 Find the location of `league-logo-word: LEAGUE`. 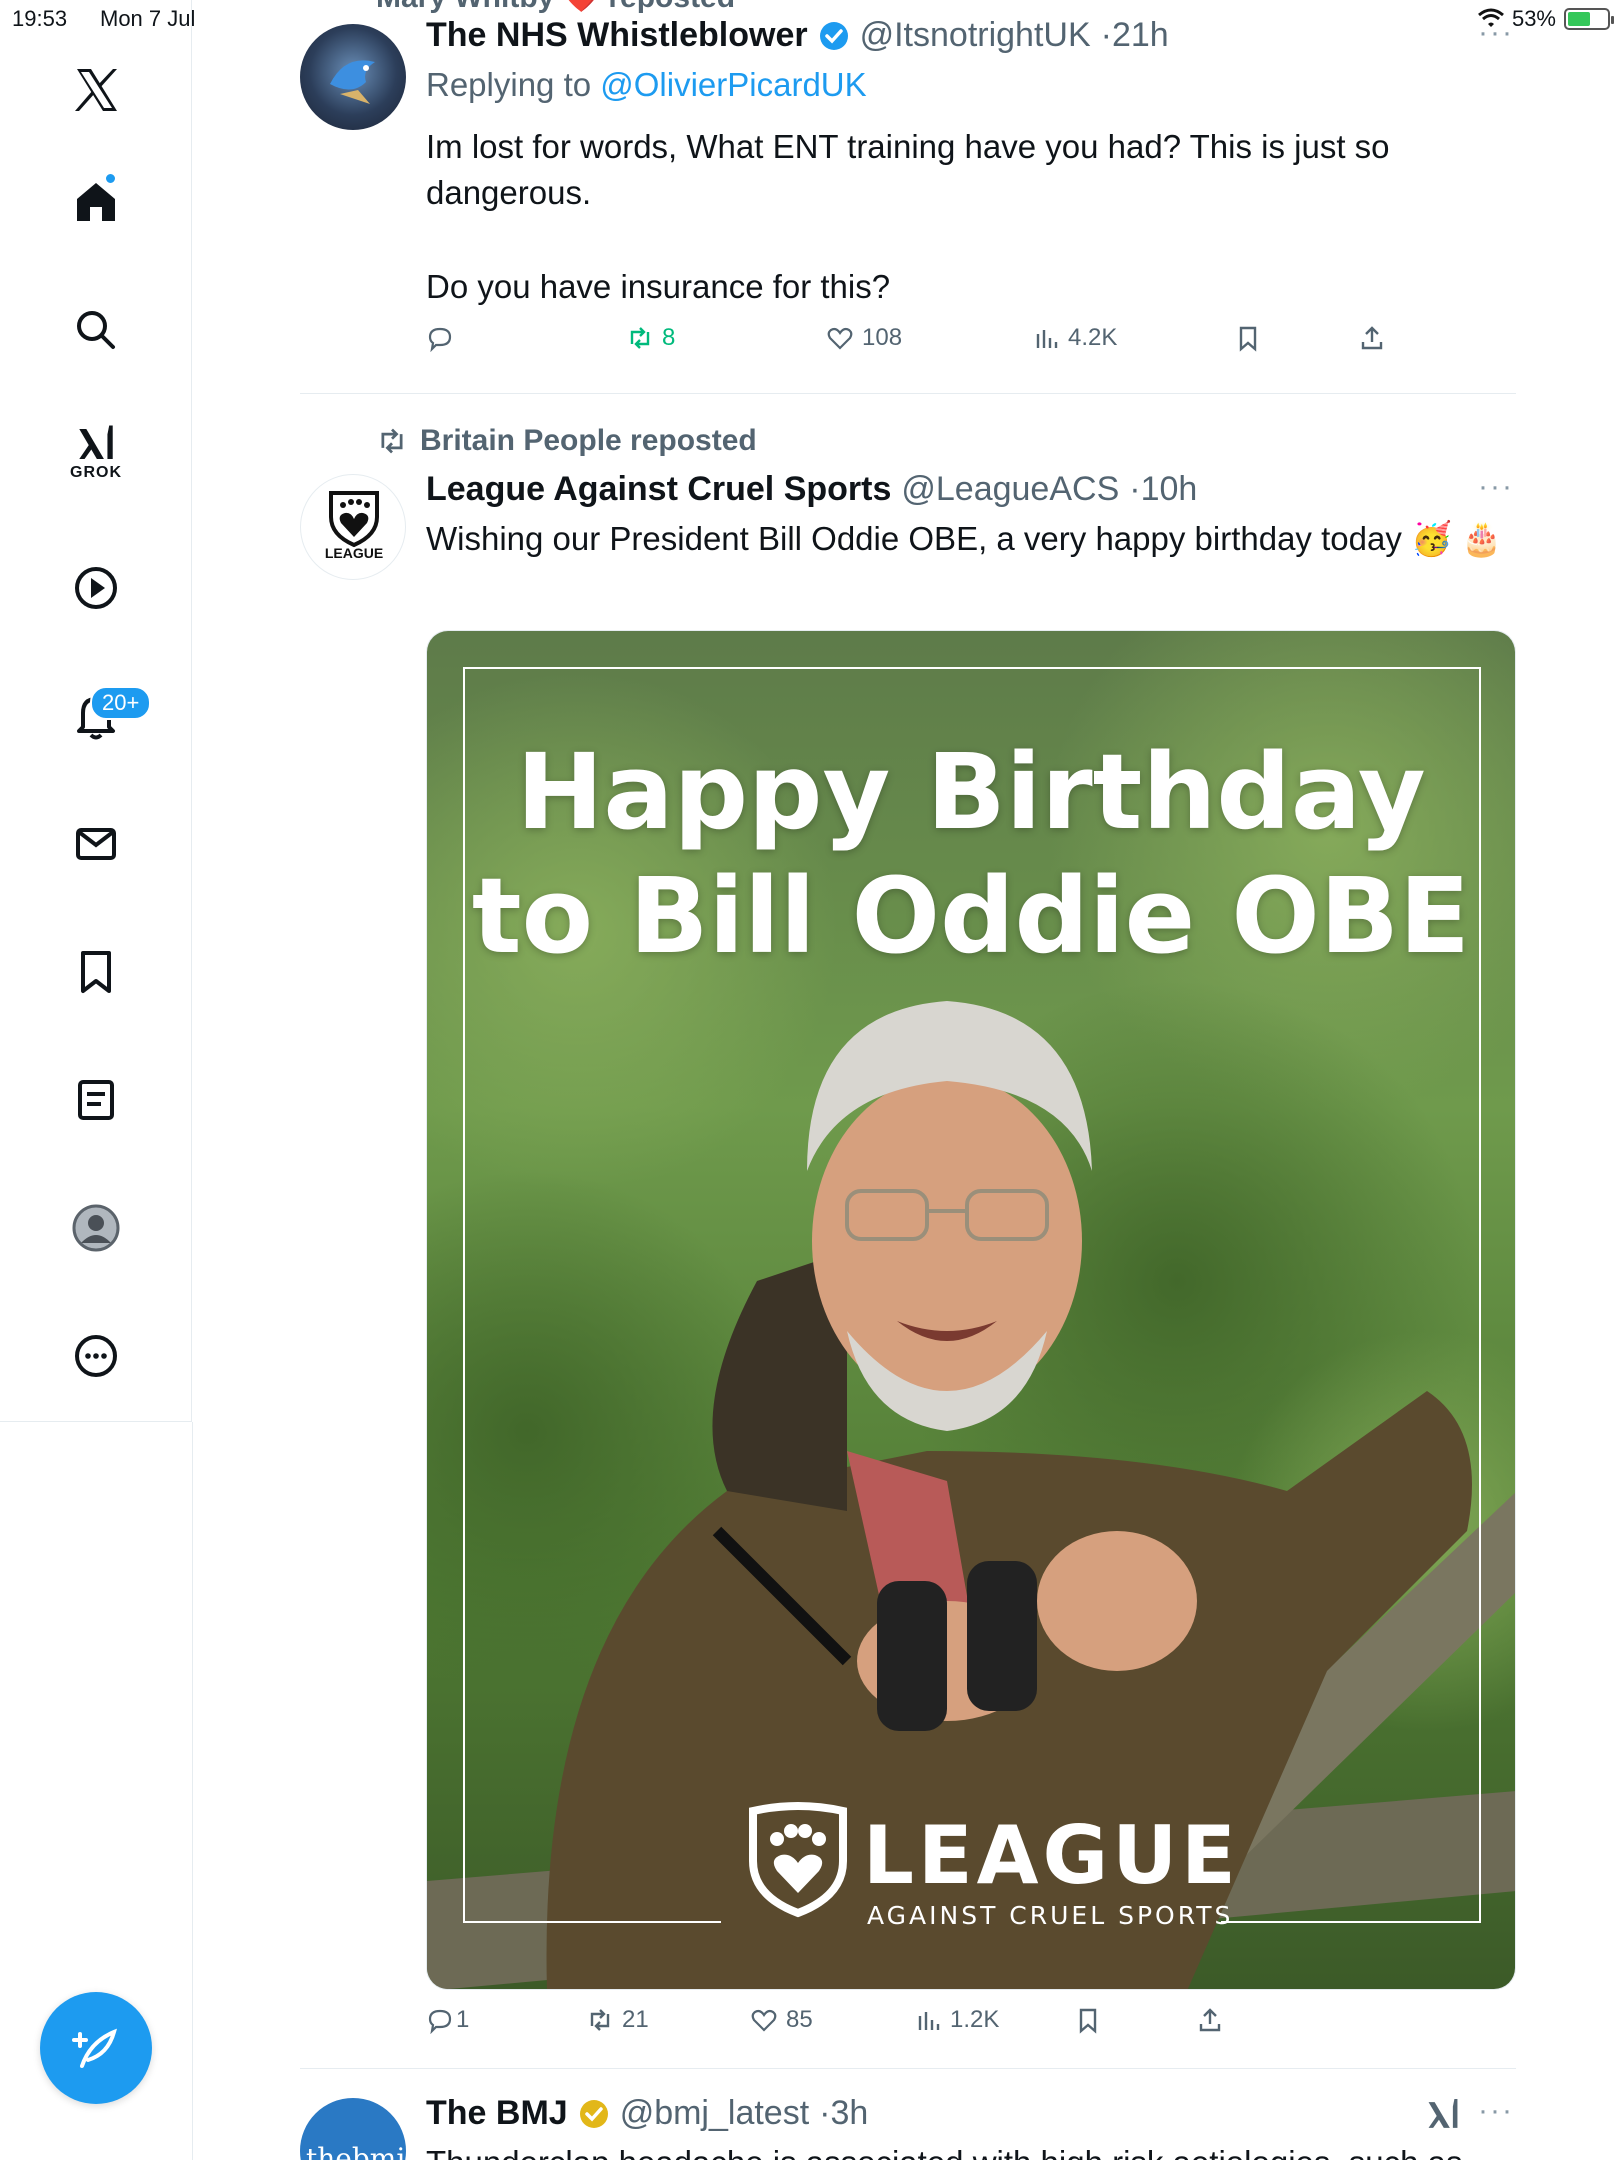

league-logo-word: LEAGUE is located at coordinates (1051, 1855).